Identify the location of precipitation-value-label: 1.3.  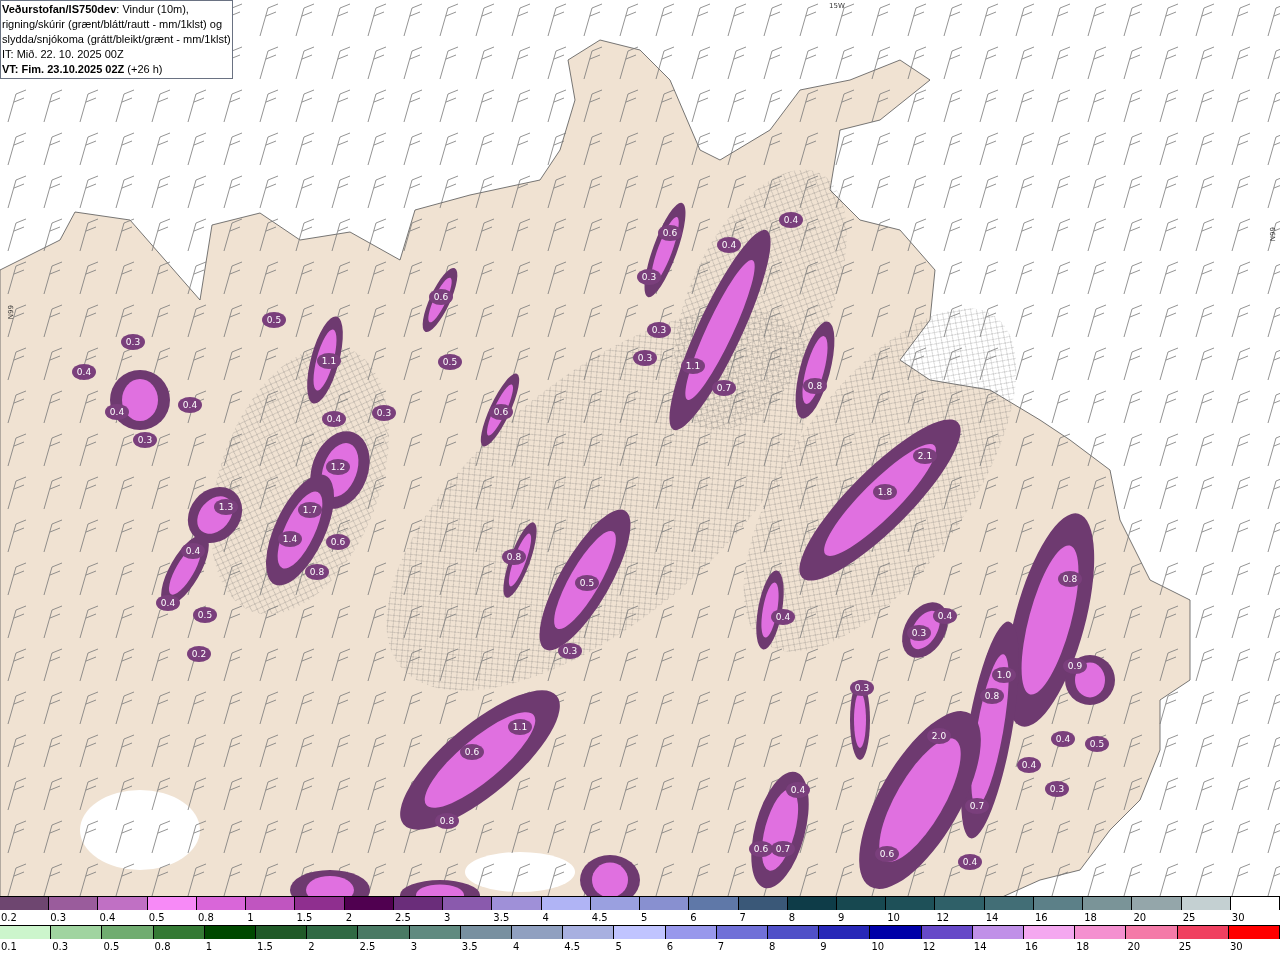
(226, 507).